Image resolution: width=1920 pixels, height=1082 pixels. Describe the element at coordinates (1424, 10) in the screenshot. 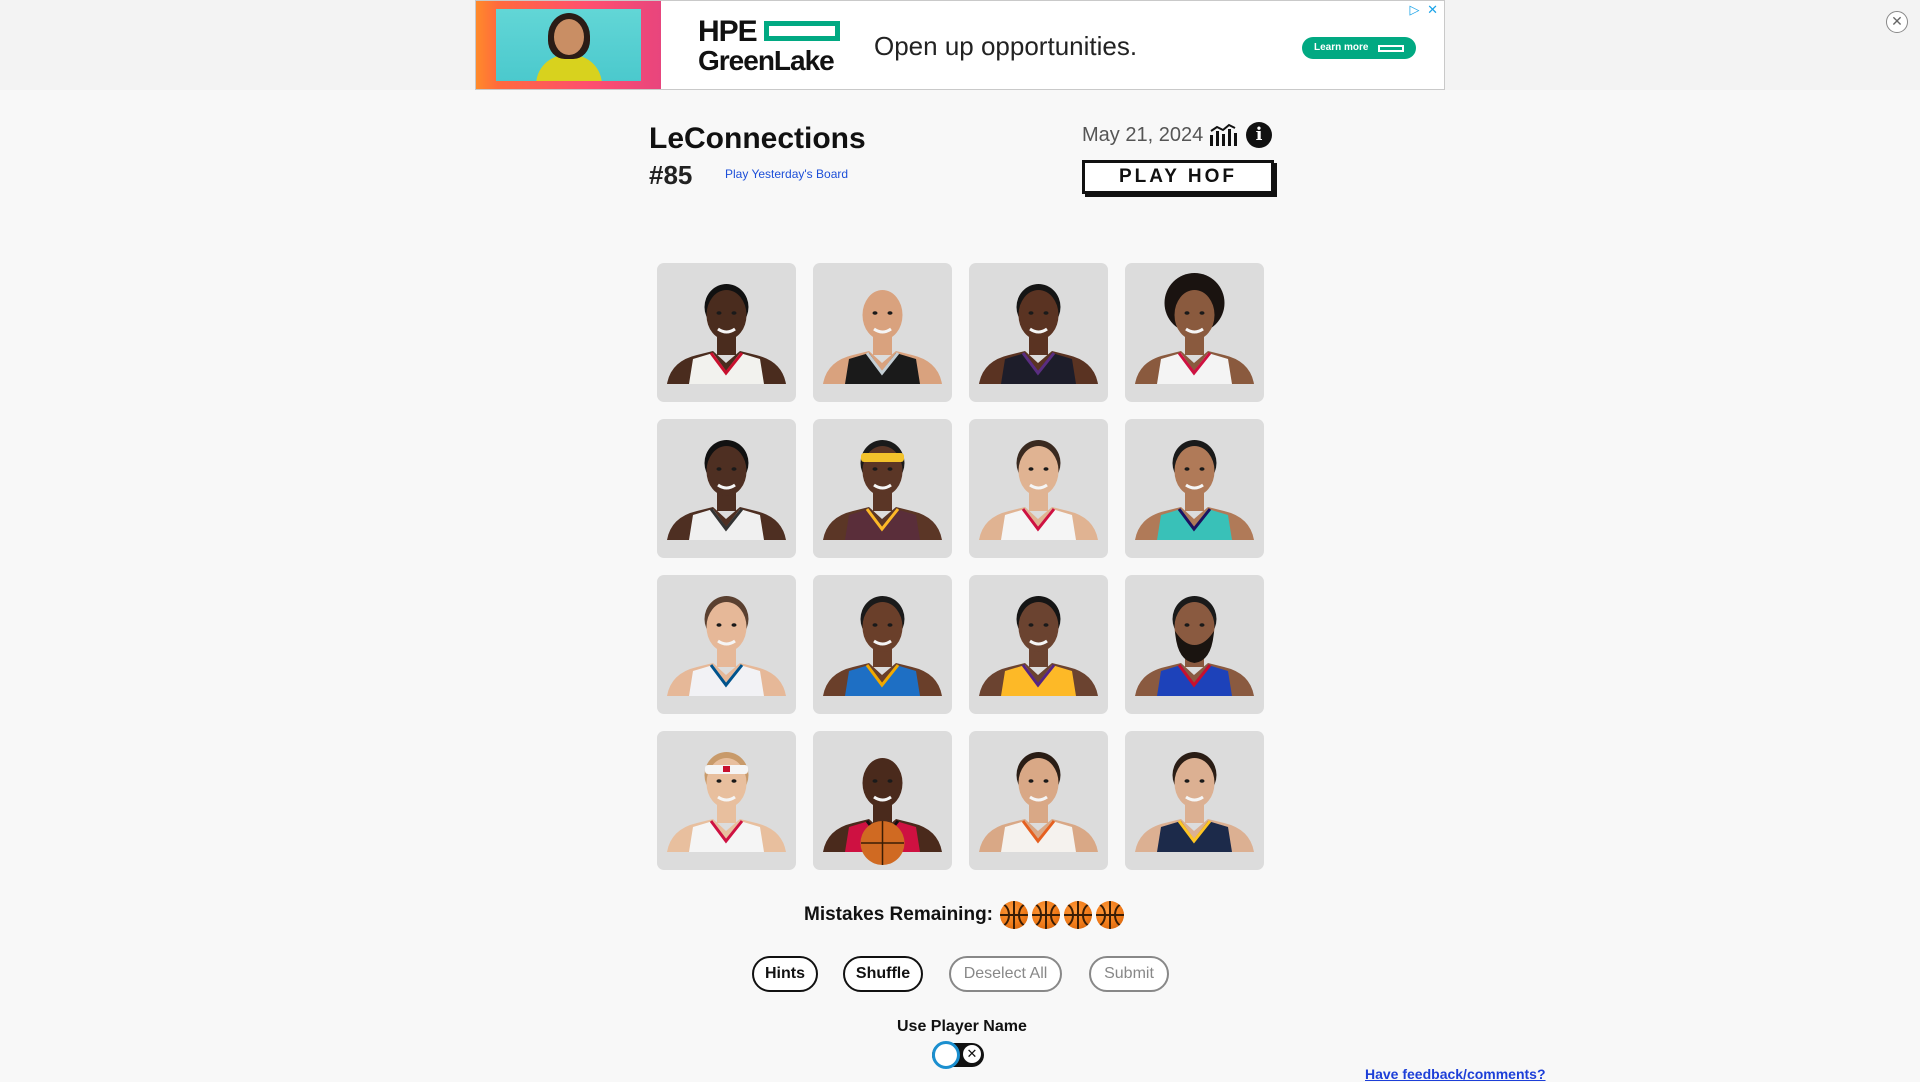

I see `ad-choices-icon: ▷ ✕` at that location.